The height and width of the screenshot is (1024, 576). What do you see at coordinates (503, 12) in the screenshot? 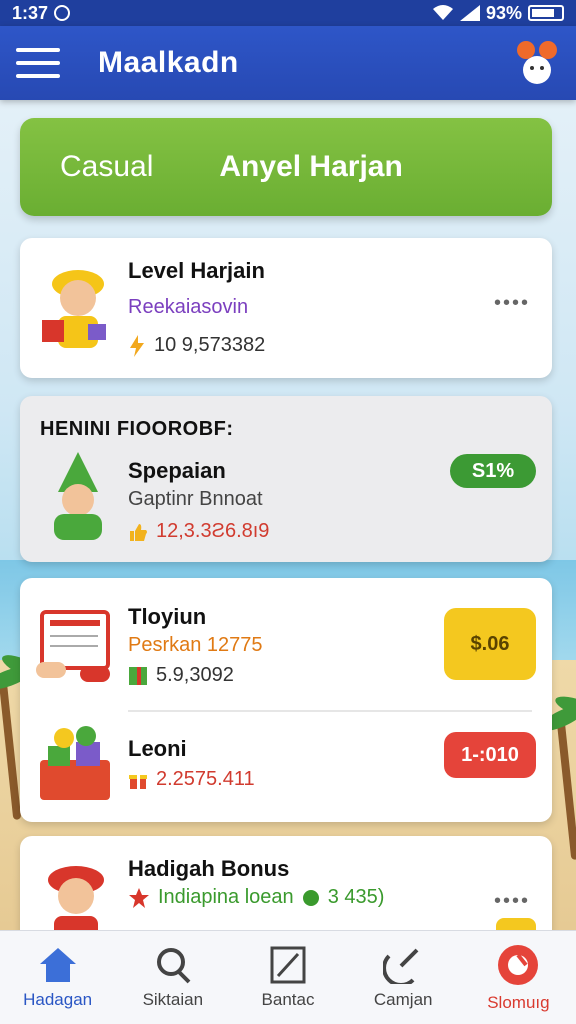
I see `battery-percent: 93%` at bounding box center [503, 12].